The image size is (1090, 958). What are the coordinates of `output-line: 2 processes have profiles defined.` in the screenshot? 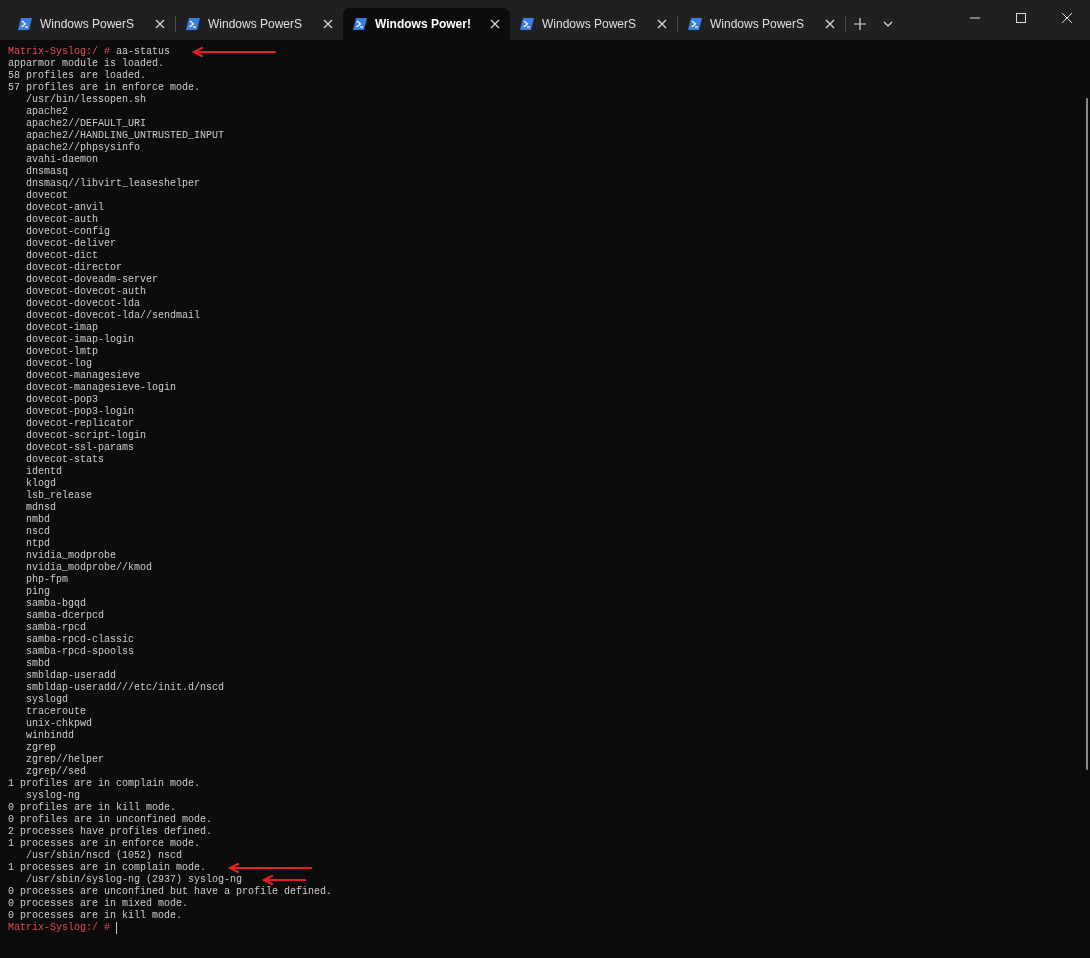 It's located at (110, 832).